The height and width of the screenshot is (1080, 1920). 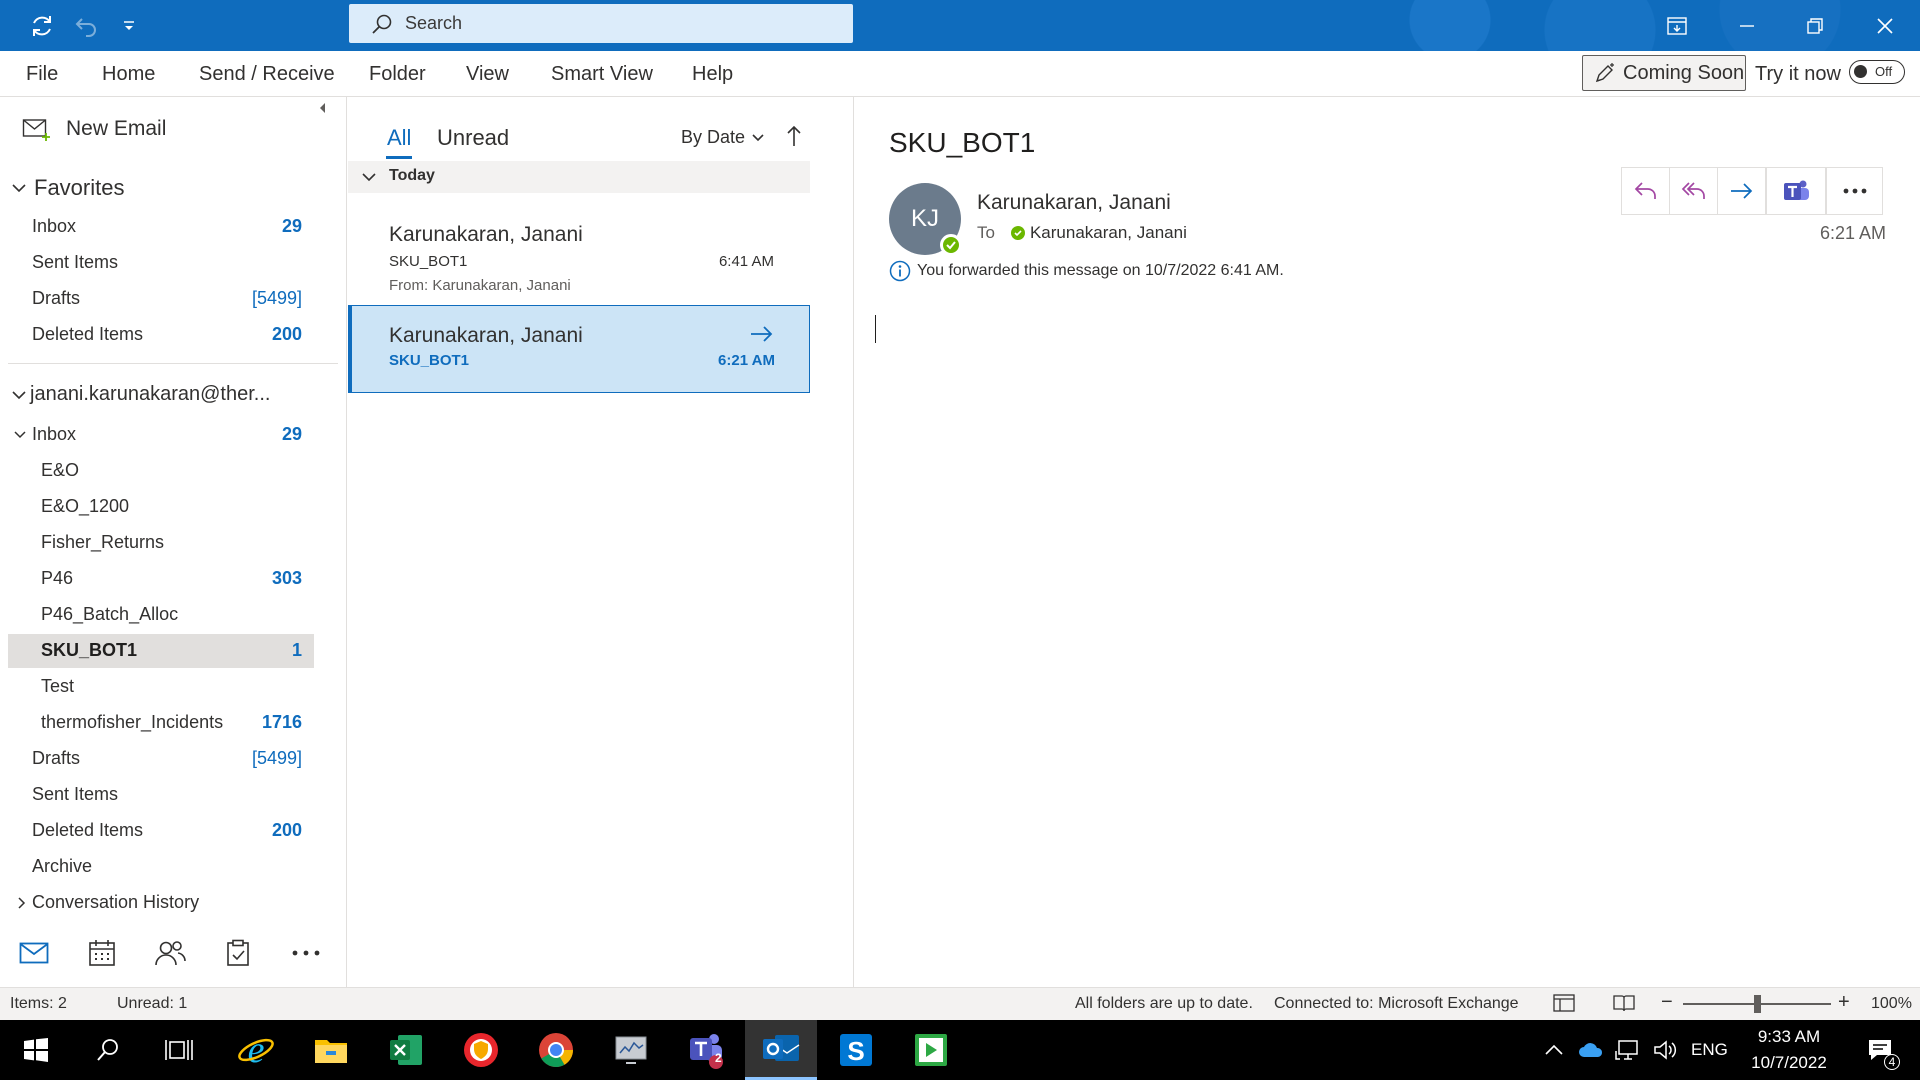 I want to click on normal-view-button, so click(x=1565, y=1004).